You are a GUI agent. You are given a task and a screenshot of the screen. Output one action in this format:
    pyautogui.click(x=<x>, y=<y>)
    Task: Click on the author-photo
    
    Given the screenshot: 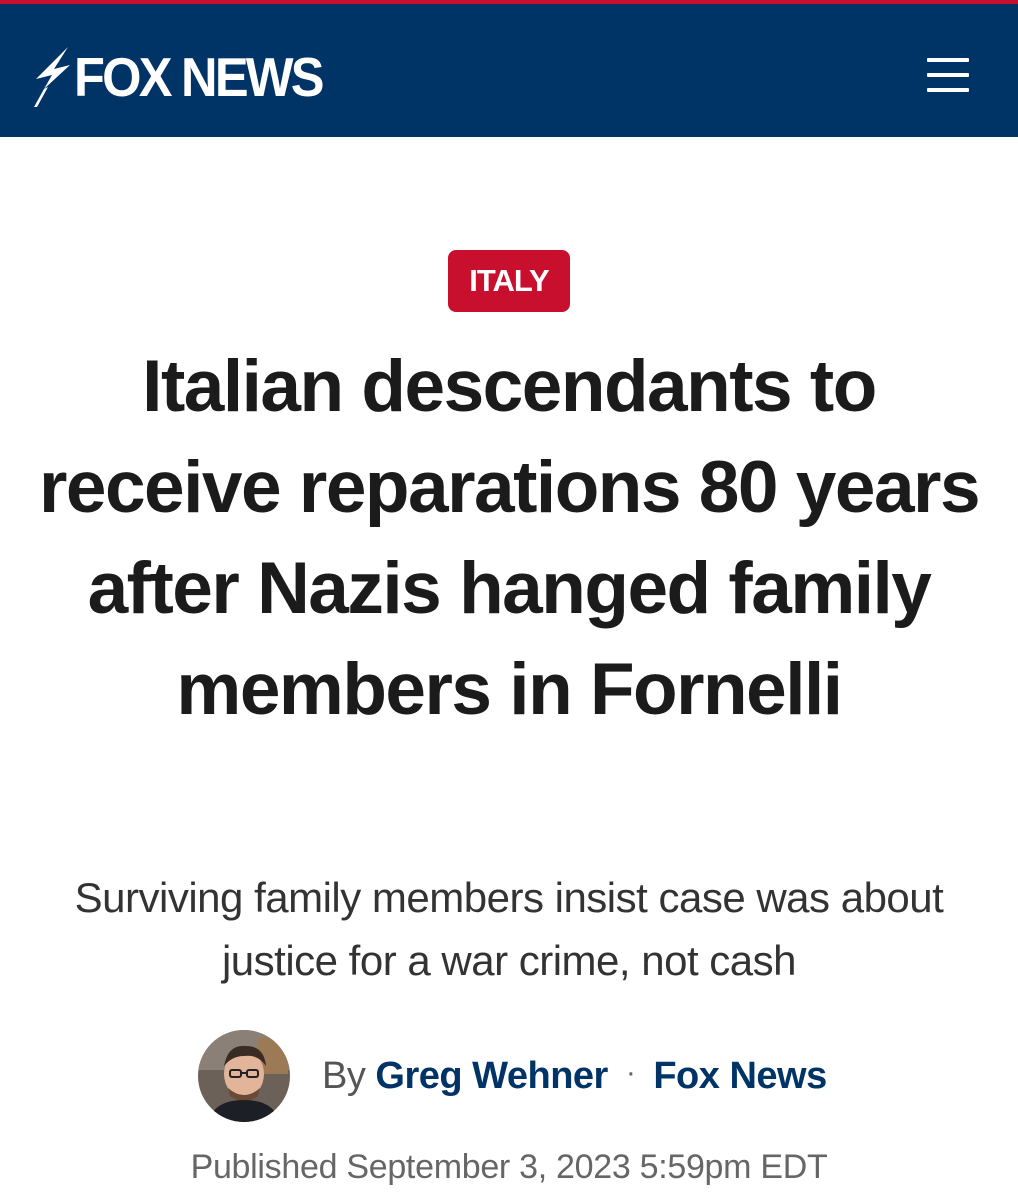 What is the action you would take?
    pyautogui.click(x=244, y=1076)
    